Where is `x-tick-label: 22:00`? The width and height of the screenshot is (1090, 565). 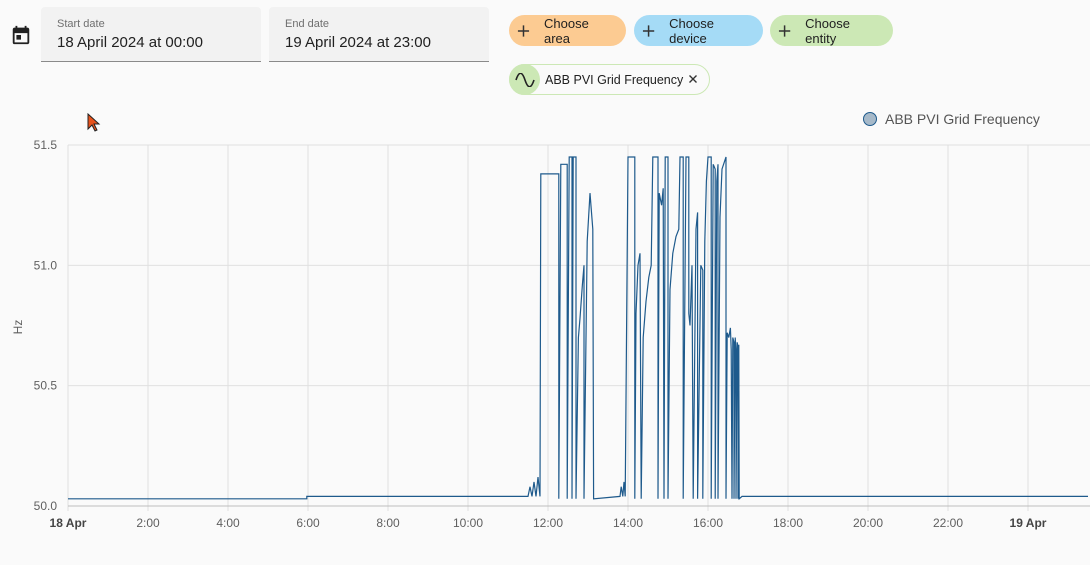
x-tick-label: 22:00 is located at coordinates (948, 523).